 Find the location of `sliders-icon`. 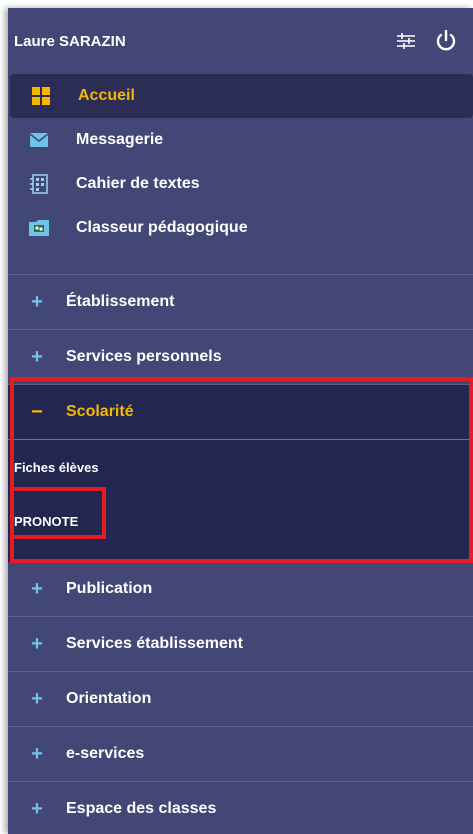

sliders-icon is located at coordinates (406, 41).